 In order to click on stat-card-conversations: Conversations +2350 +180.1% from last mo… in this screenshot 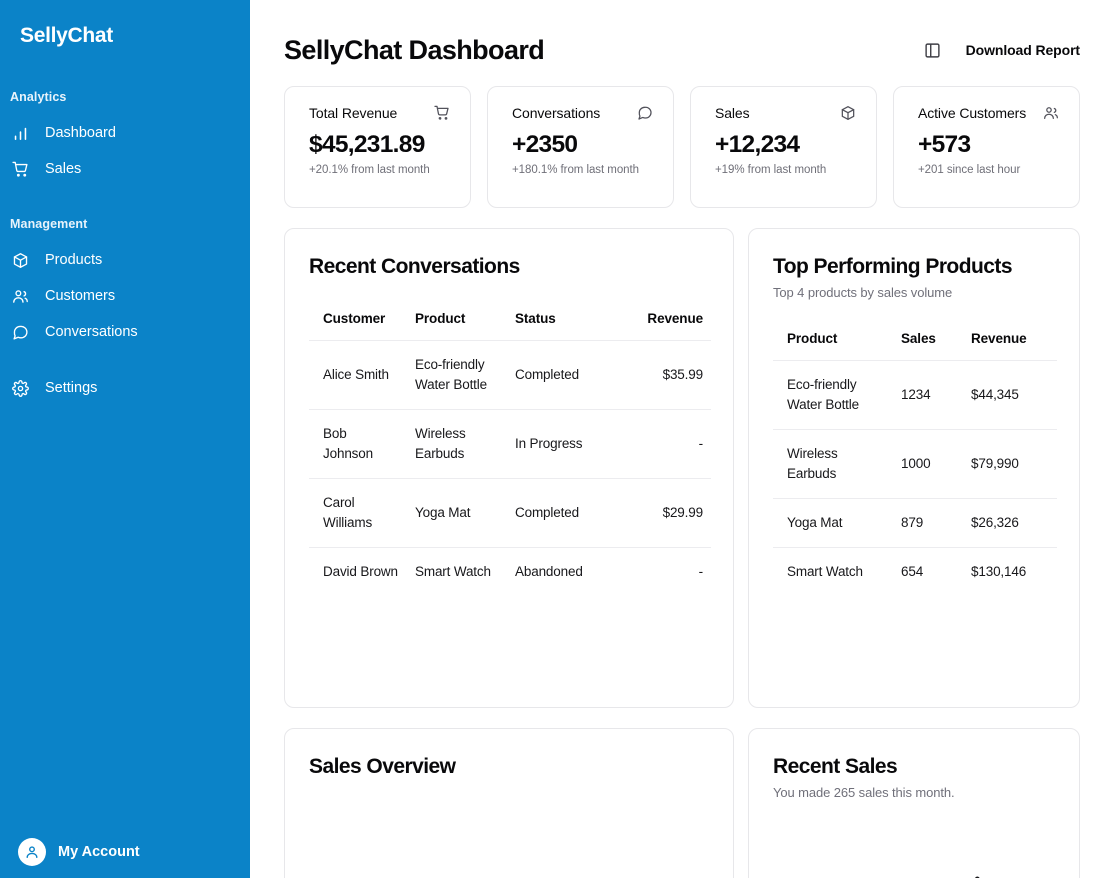, I will do `click(580, 147)`.